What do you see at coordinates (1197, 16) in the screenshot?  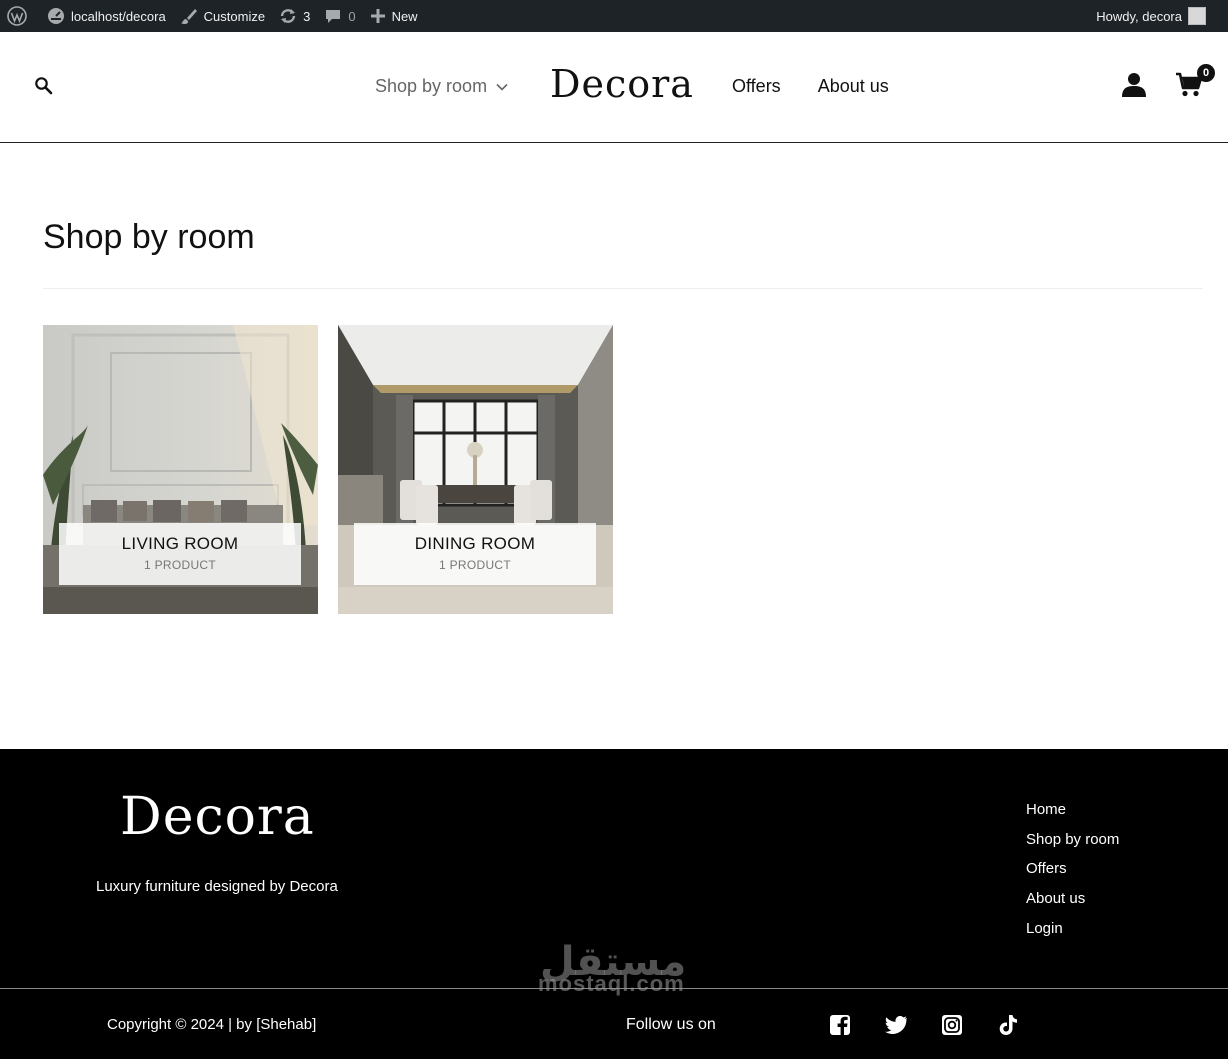 I see `avatar` at bounding box center [1197, 16].